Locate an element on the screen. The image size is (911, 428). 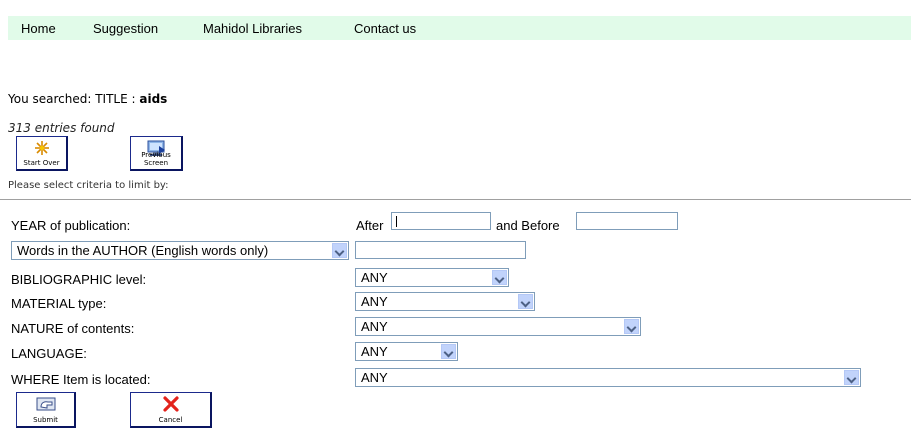
language-select: ANY is located at coordinates (406, 351).